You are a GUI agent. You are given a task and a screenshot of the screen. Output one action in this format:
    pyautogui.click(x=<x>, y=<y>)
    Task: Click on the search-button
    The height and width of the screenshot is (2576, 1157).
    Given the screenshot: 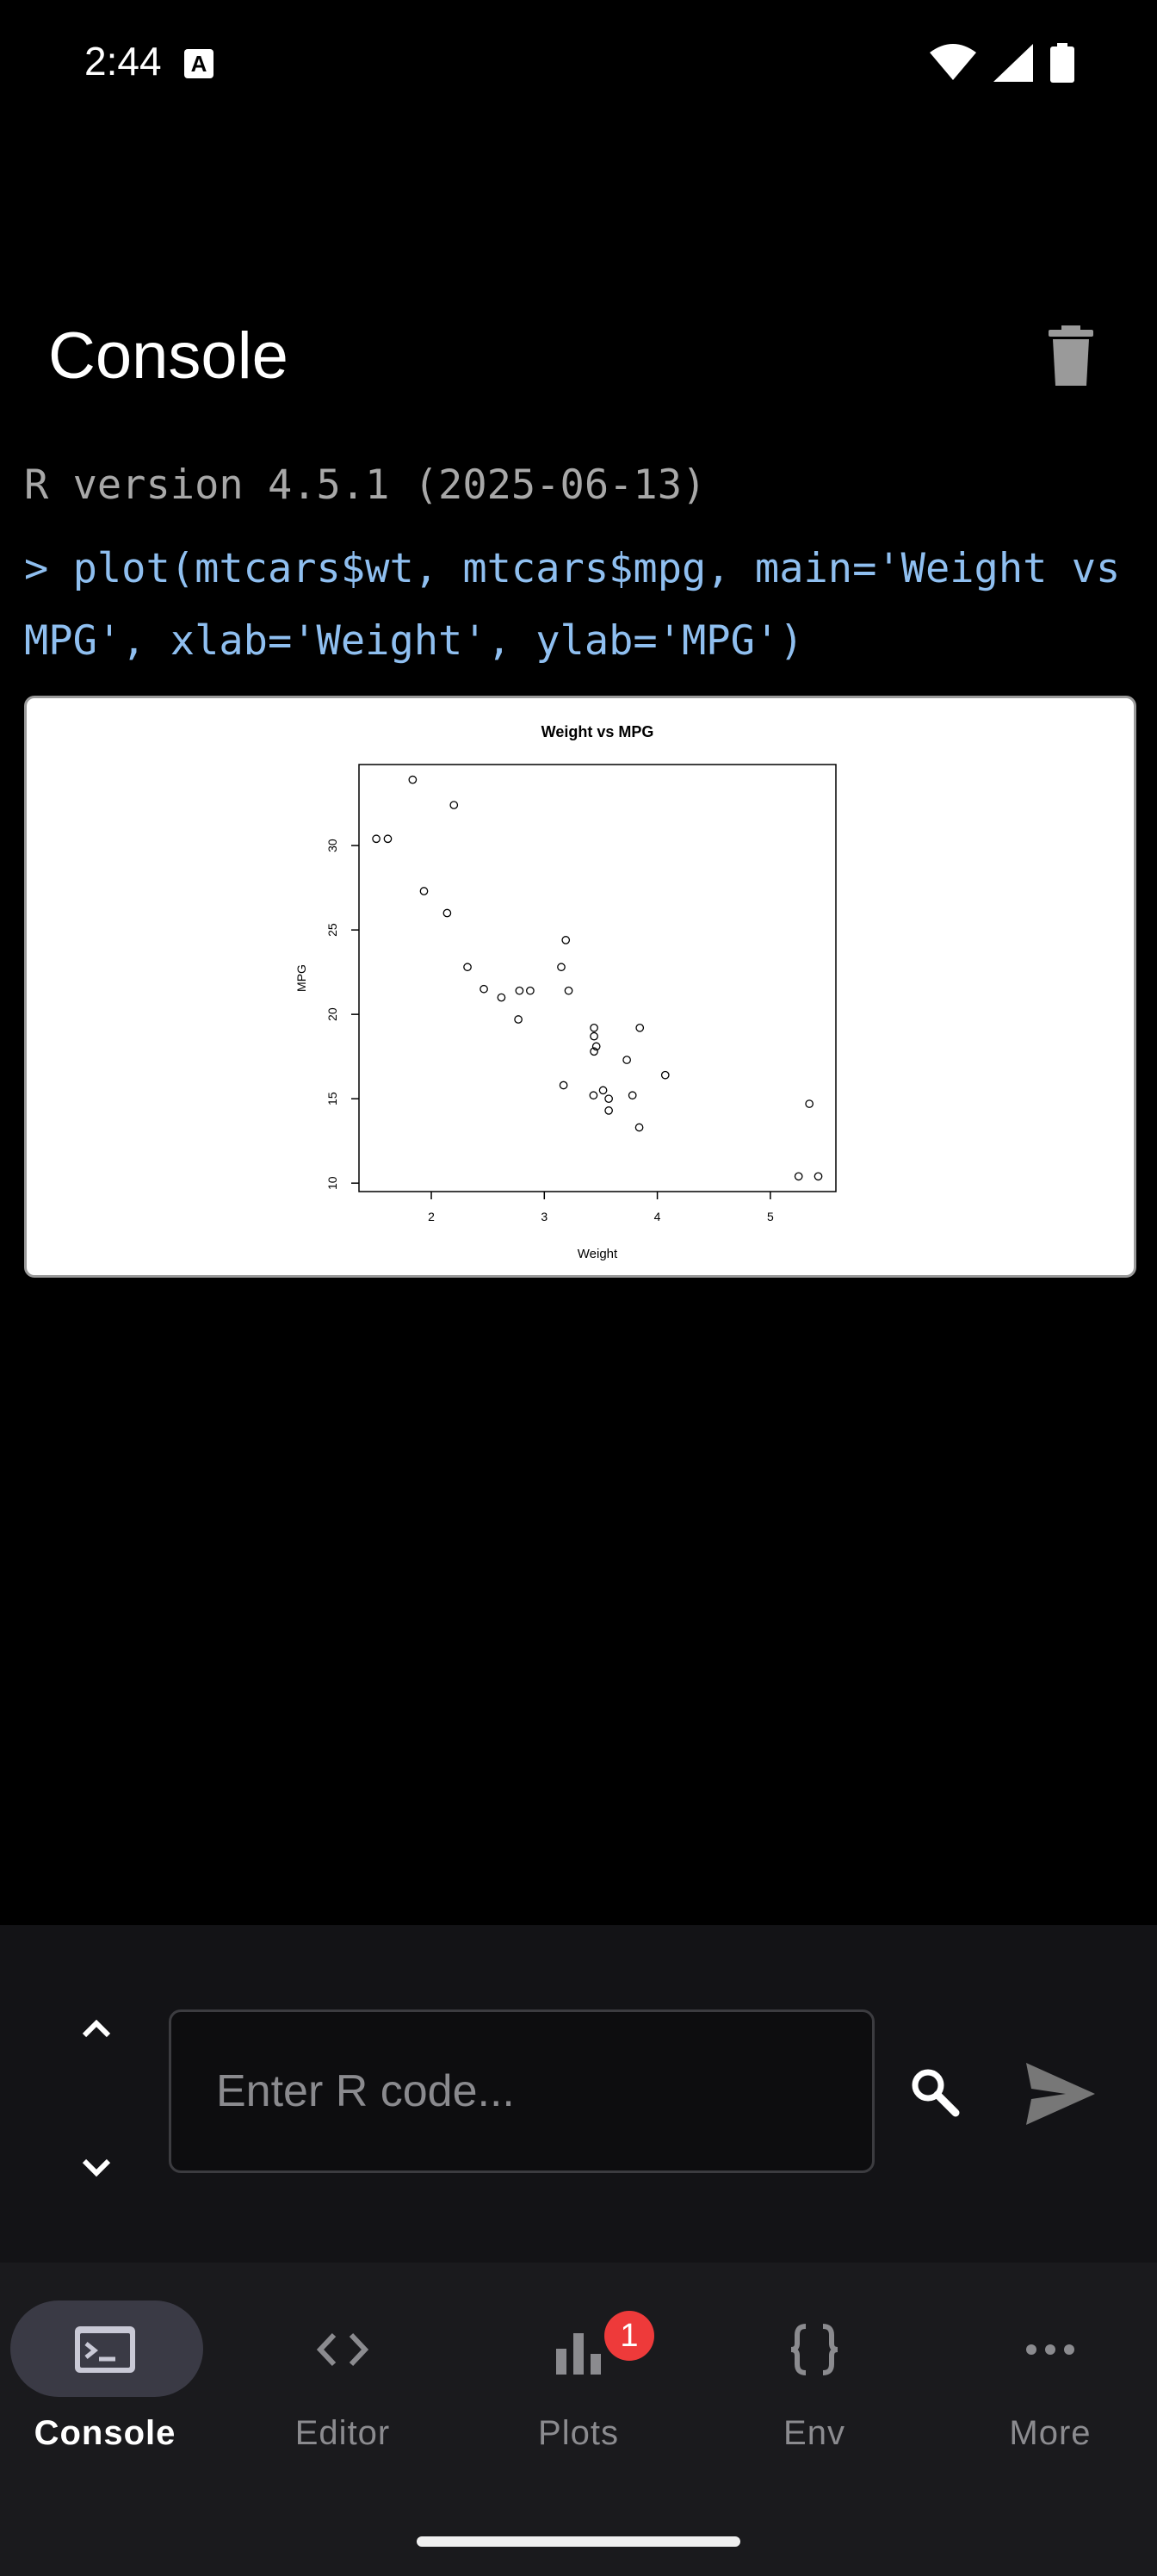 What is the action you would take?
    pyautogui.click(x=935, y=2092)
    